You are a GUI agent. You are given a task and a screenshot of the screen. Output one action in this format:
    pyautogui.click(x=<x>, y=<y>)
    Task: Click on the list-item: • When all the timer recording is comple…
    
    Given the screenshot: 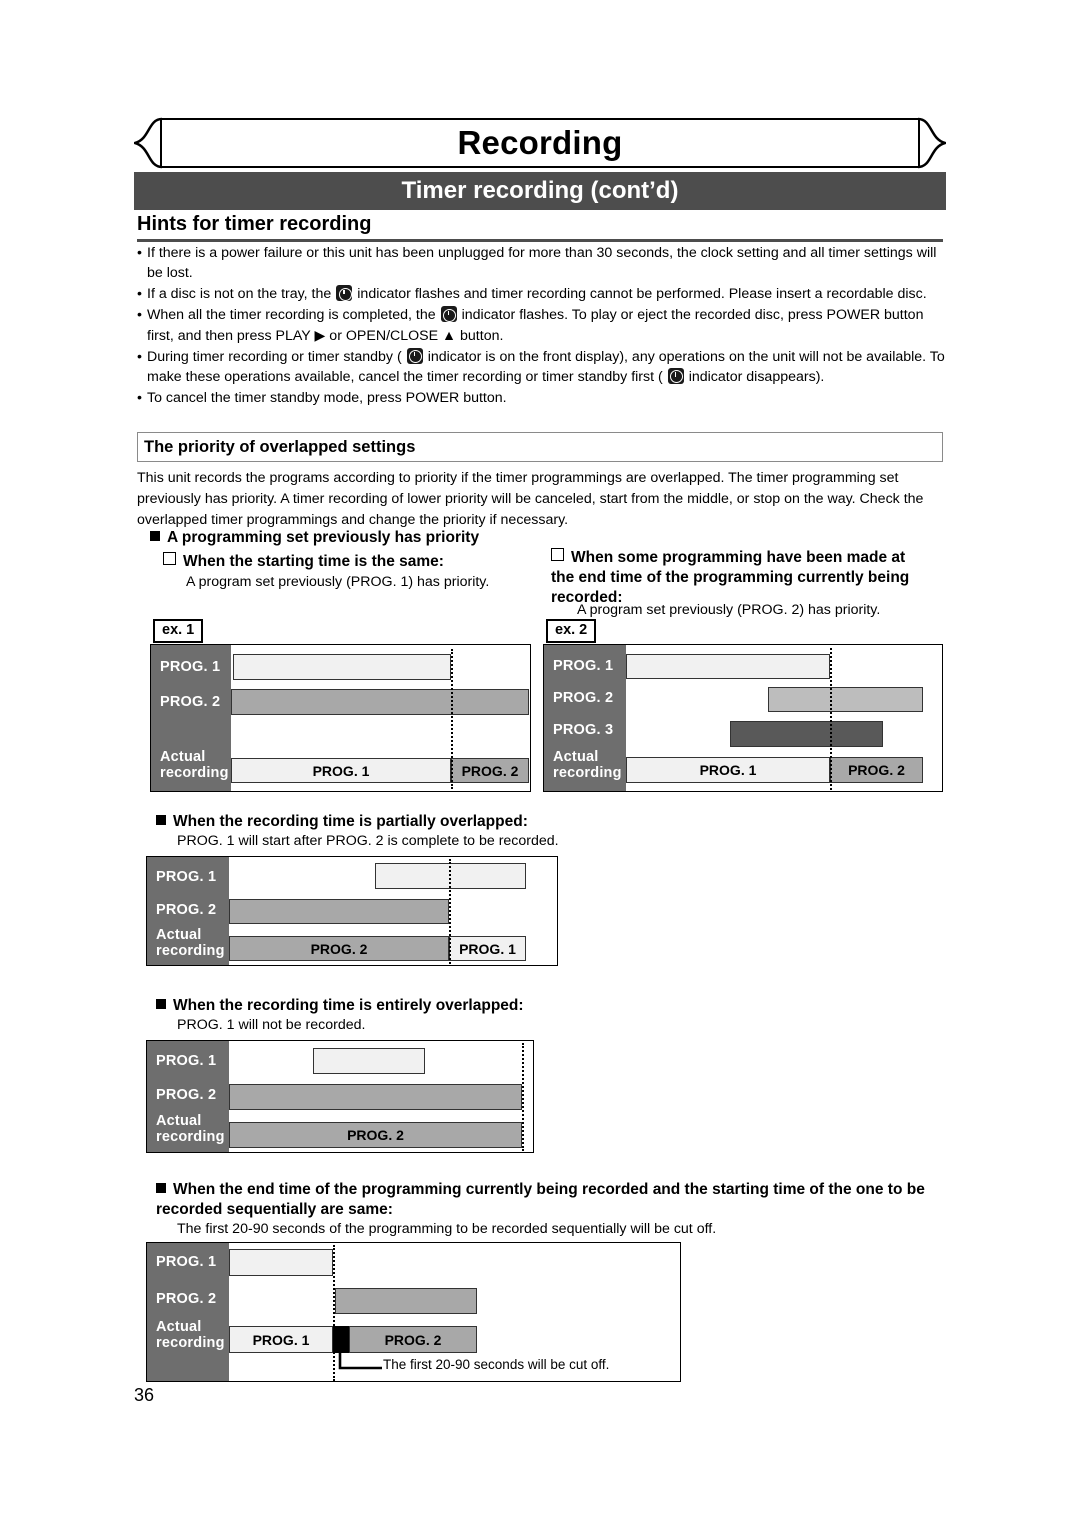 What is the action you would take?
    pyautogui.click(x=542, y=325)
    